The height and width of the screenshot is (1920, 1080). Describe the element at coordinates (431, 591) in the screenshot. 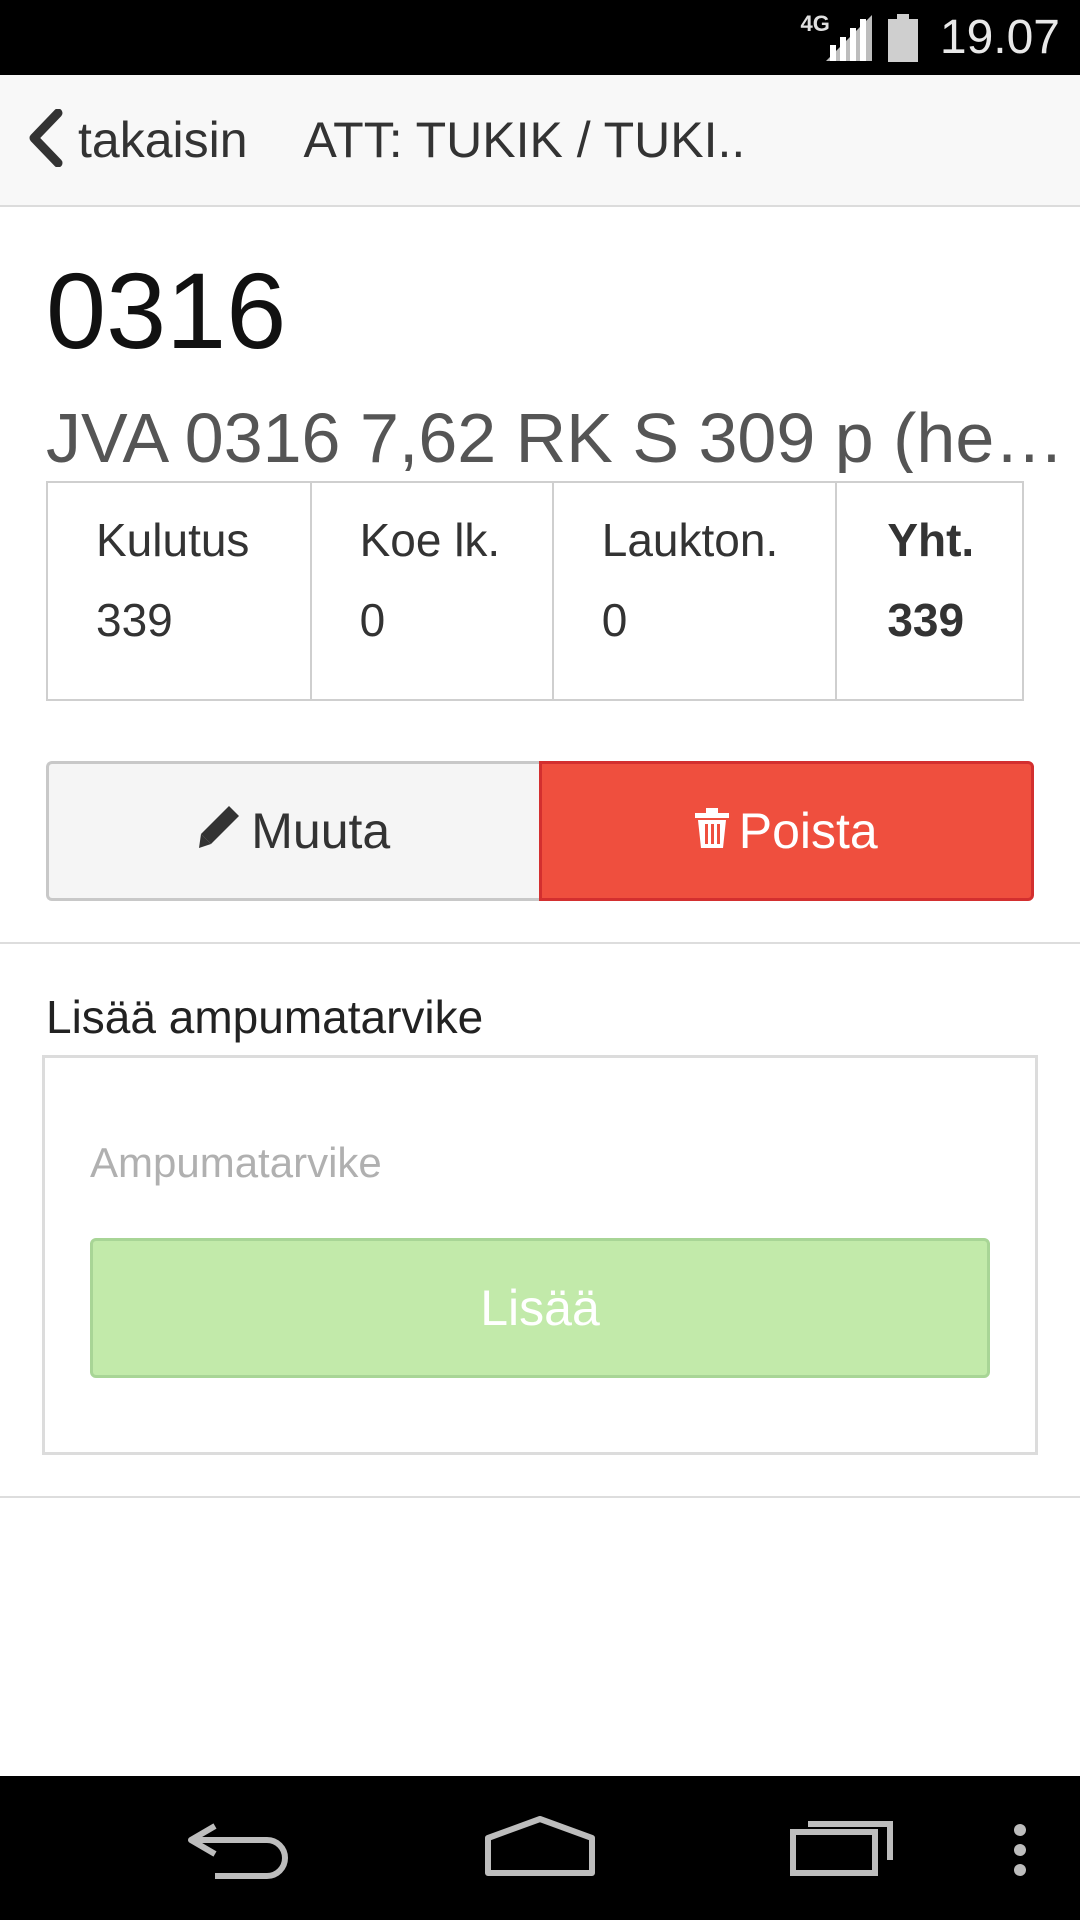

I see `stats-cell-test: Koe lk. 0` at that location.